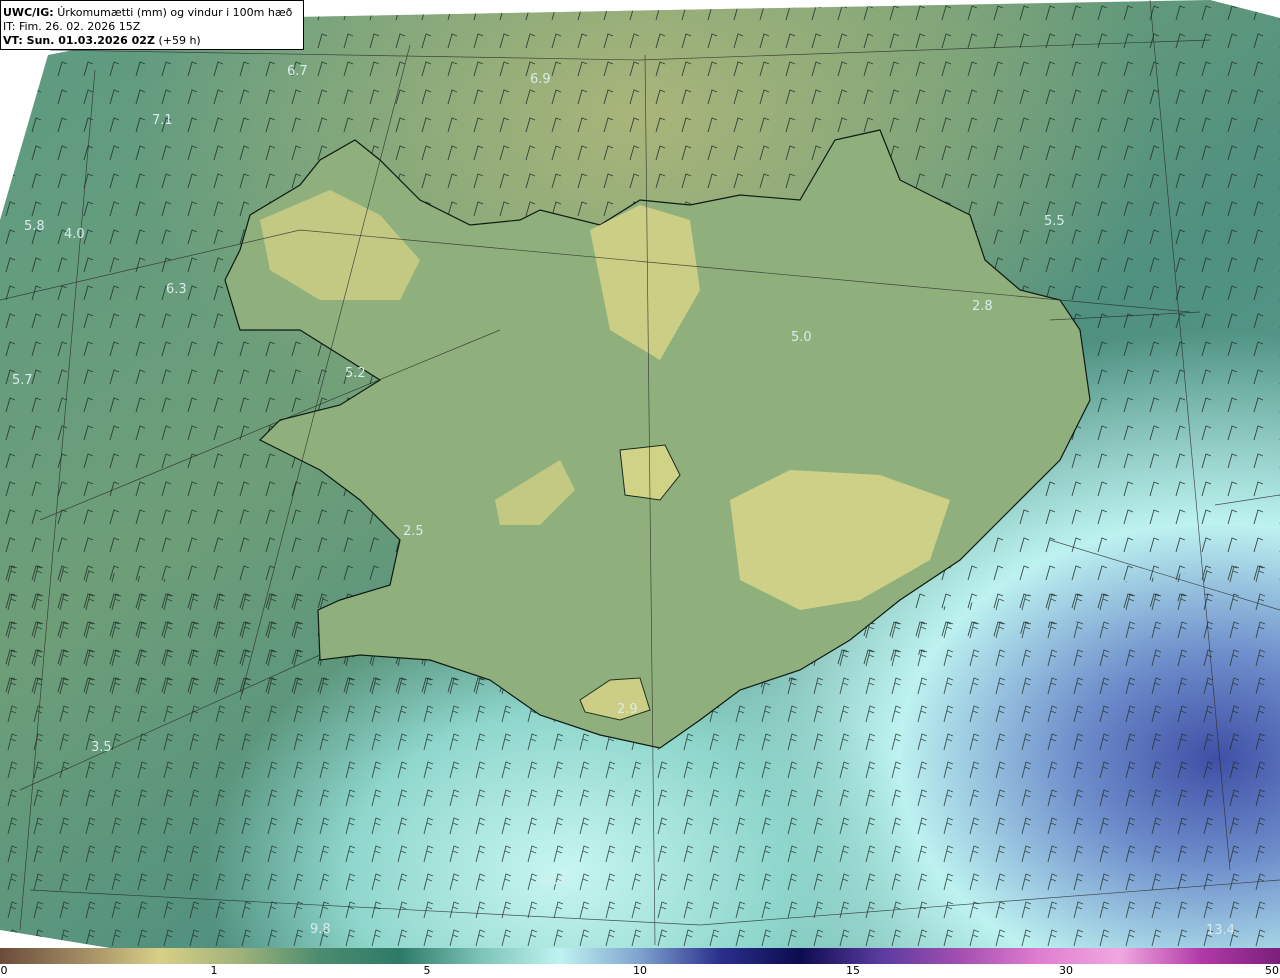  What do you see at coordinates (1272, 970) in the screenshot?
I see `colorbar-tick: 50` at bounding box center [1272, 970].